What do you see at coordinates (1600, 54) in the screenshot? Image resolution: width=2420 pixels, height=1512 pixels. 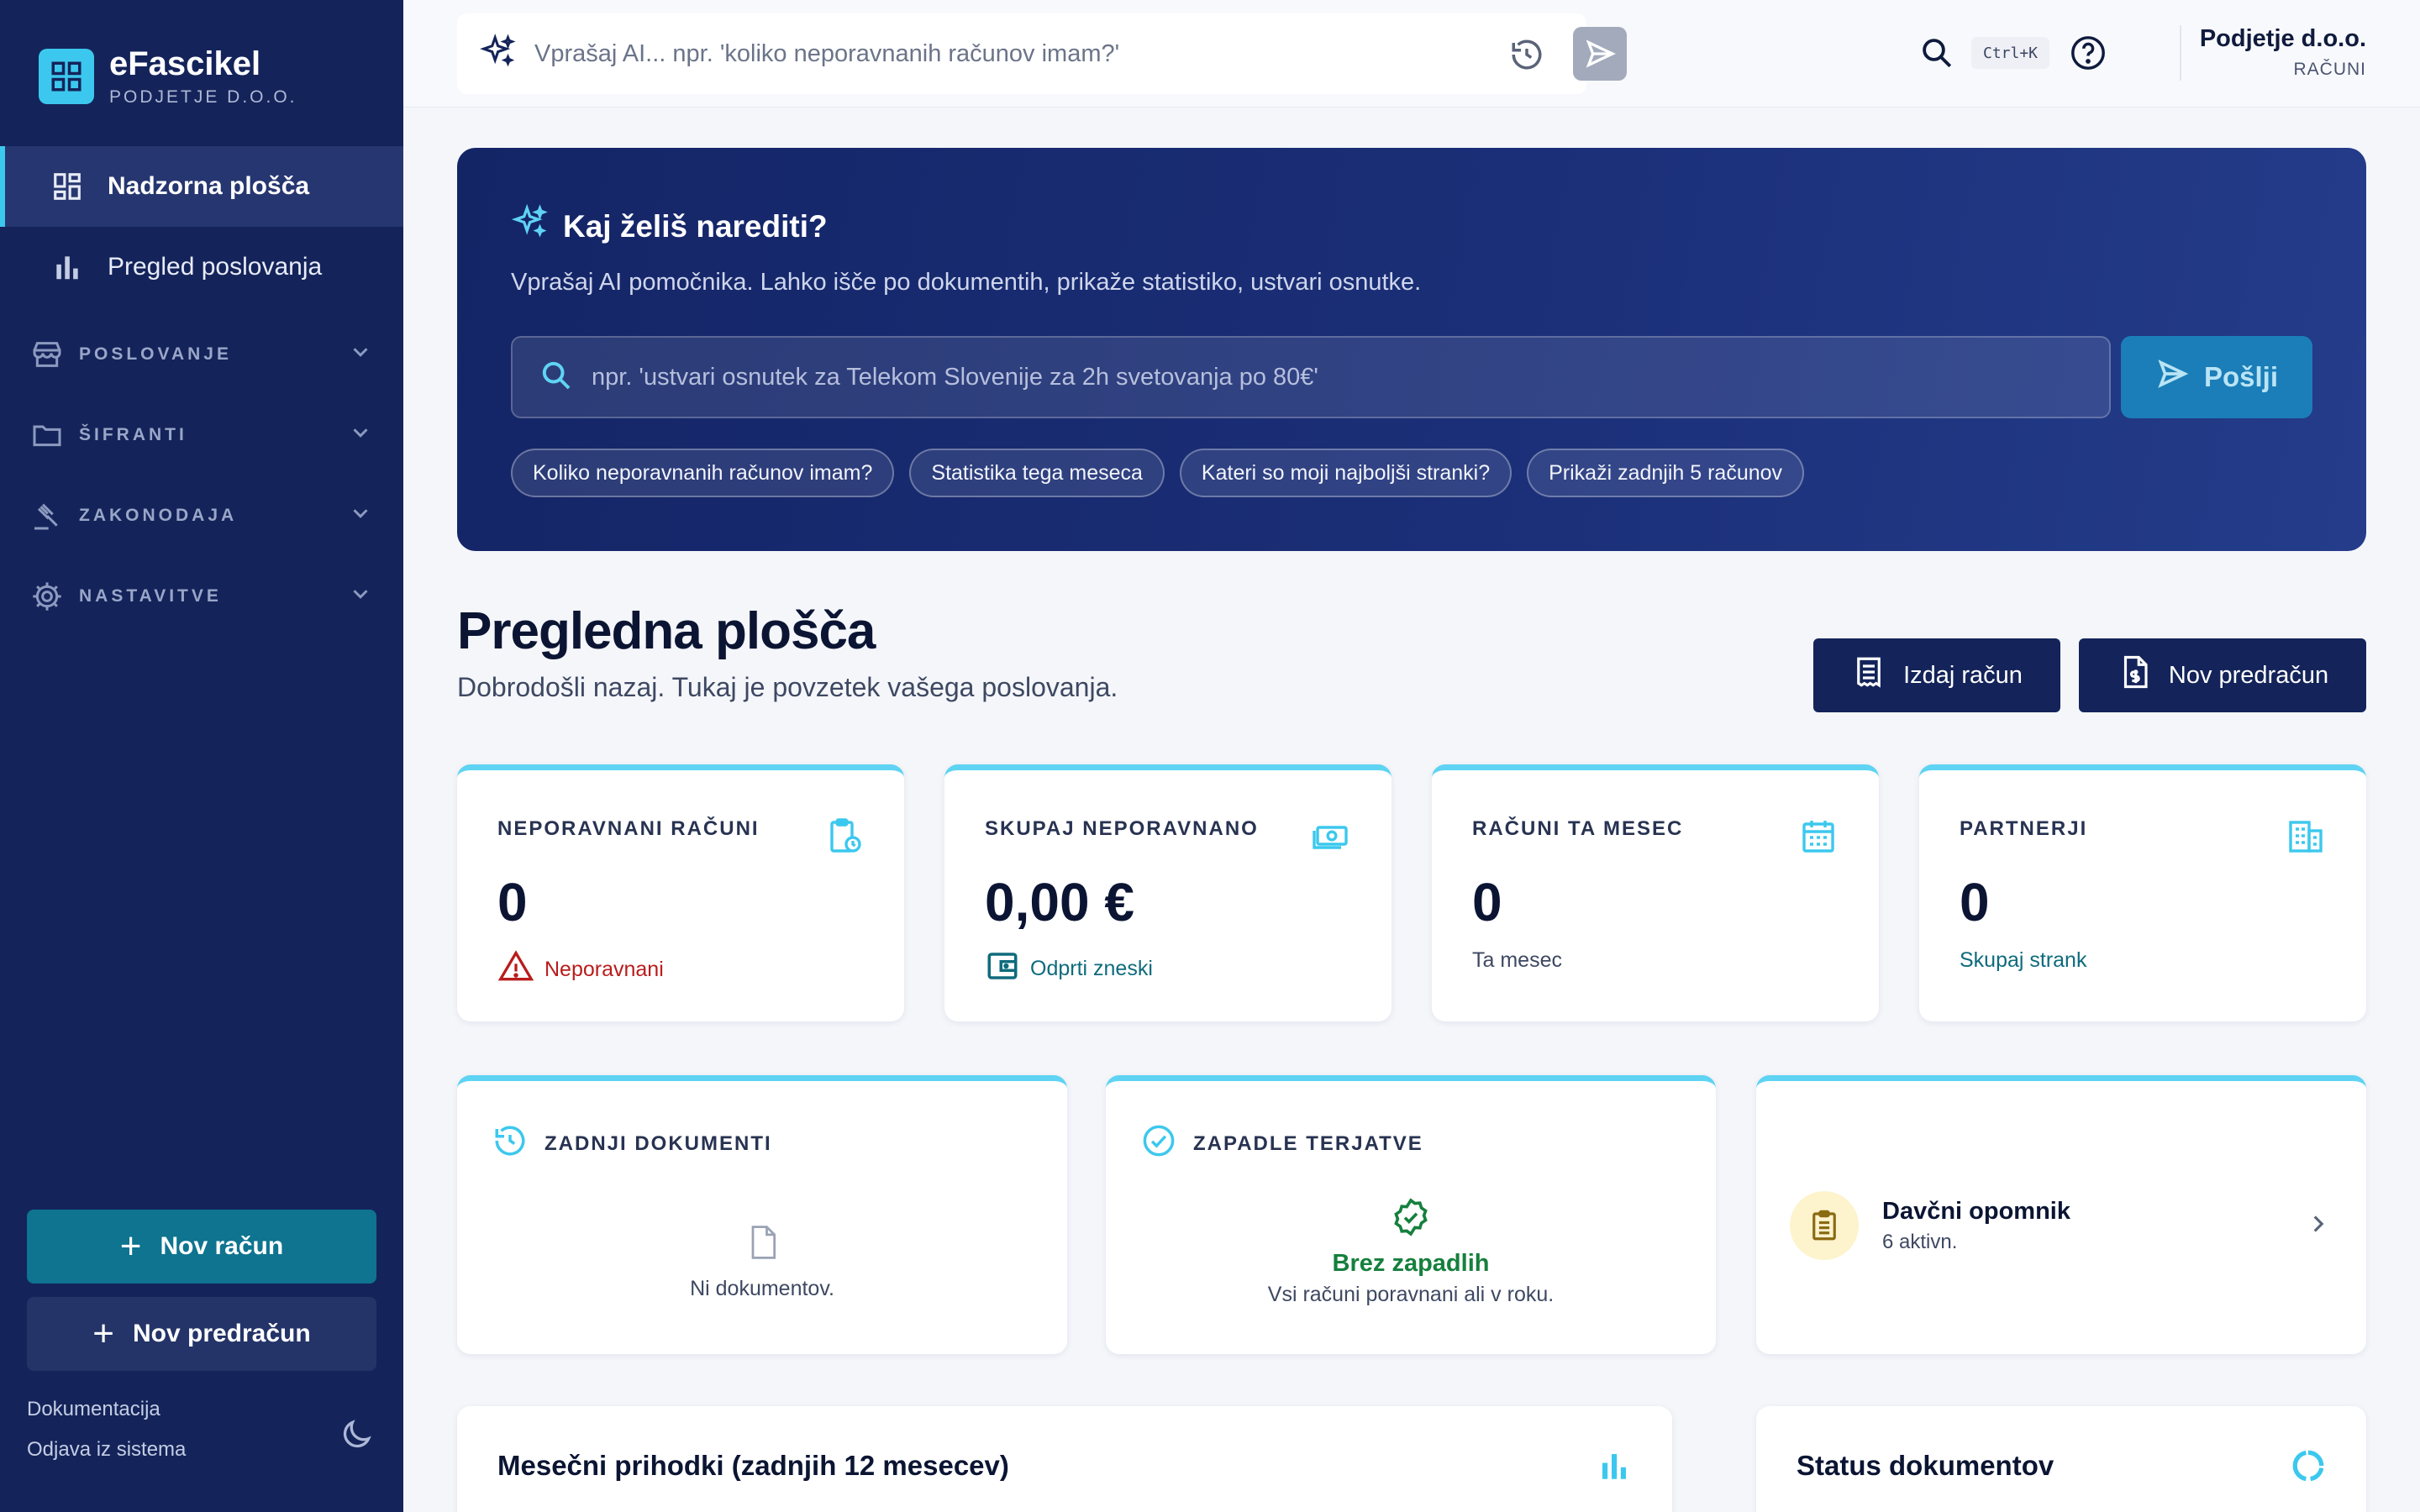 I see `ai-send-button` at bounding box center [1600, 54].